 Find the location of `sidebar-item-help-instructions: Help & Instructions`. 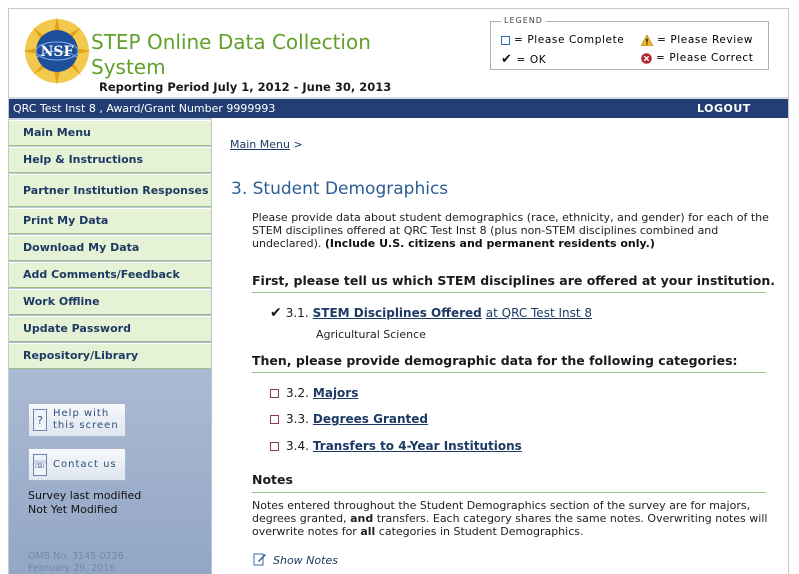

sidebar-item-help-instructions: Help & Instructions is located at coordinates (110, 160).